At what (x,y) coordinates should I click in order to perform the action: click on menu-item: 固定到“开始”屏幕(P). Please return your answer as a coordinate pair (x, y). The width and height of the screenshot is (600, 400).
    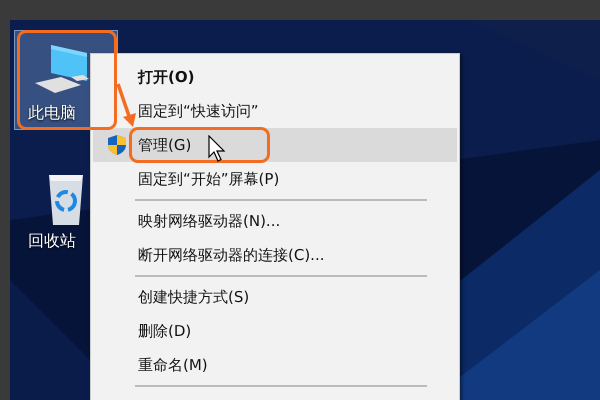
    Looking at the image, I should click on (275, 179).